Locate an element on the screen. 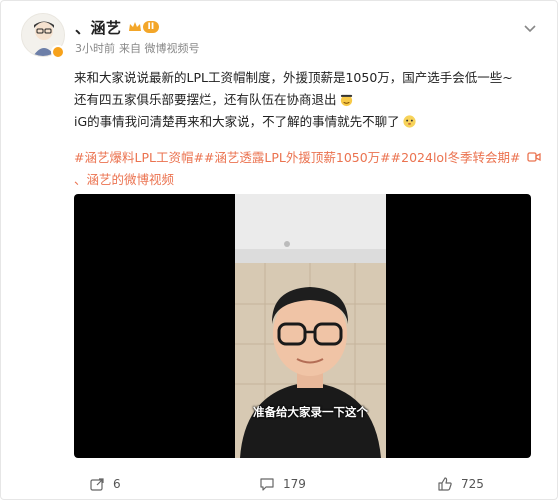 This screenshot has height=500, width=558. video-subtitle: 准备给大家录一下这个 is located at coordinates (310, 412).